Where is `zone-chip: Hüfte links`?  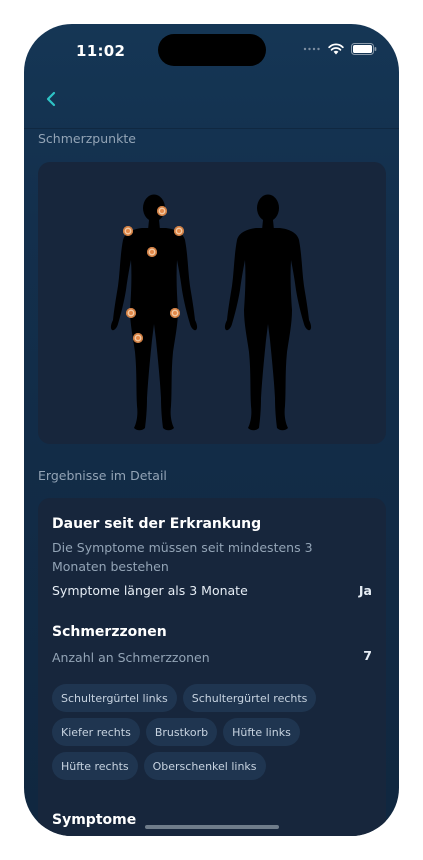
zone-chip: Hüfte links is located at coordinates (261, 732).